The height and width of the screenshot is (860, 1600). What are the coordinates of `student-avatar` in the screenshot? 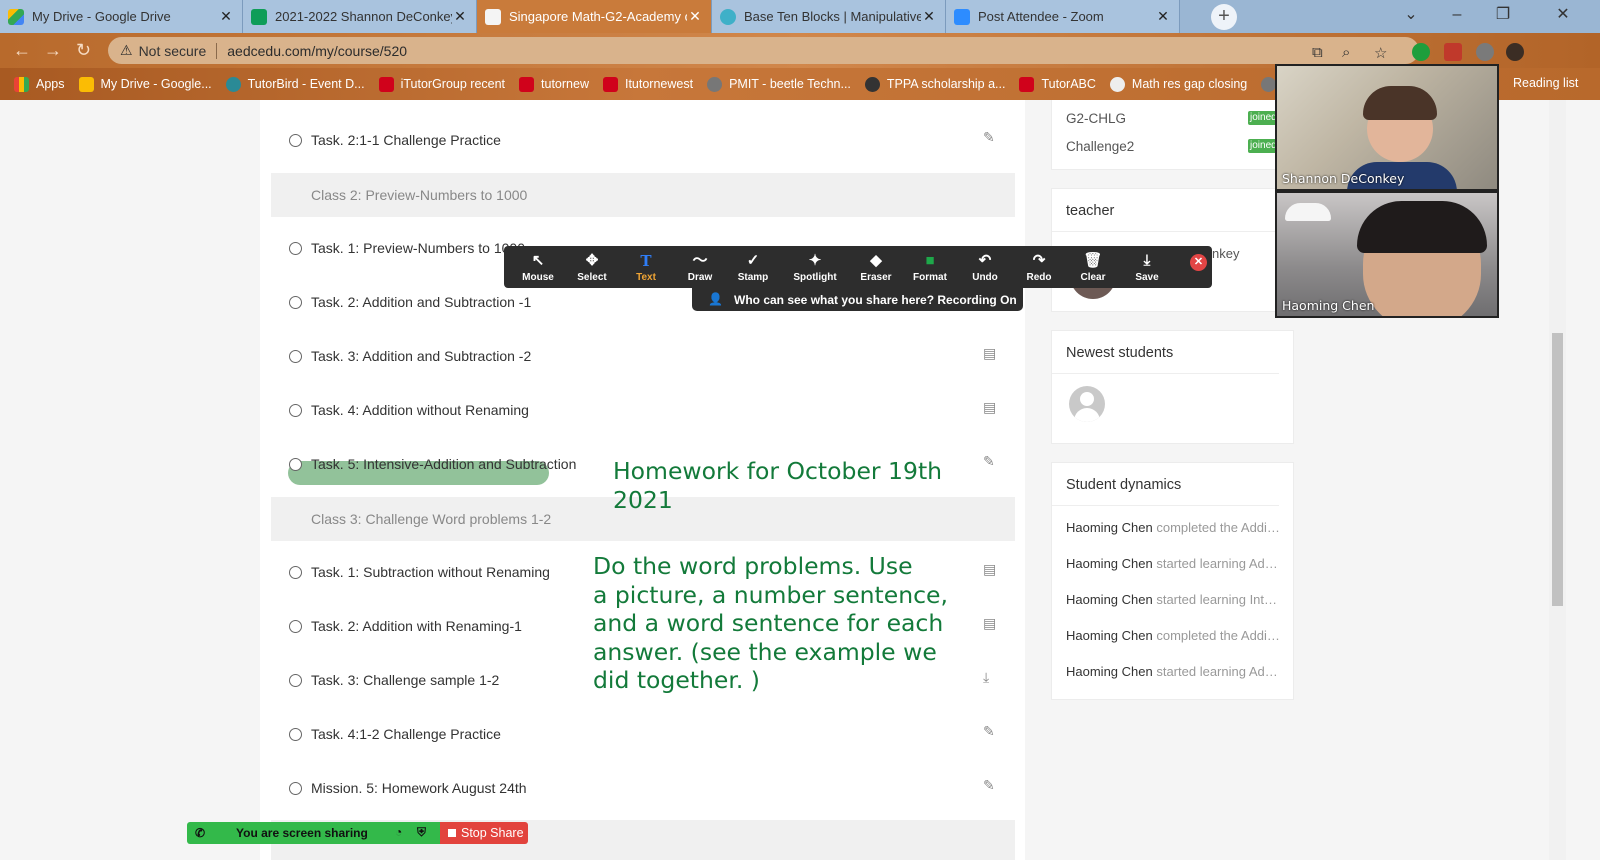 It's located at (1087, 404).